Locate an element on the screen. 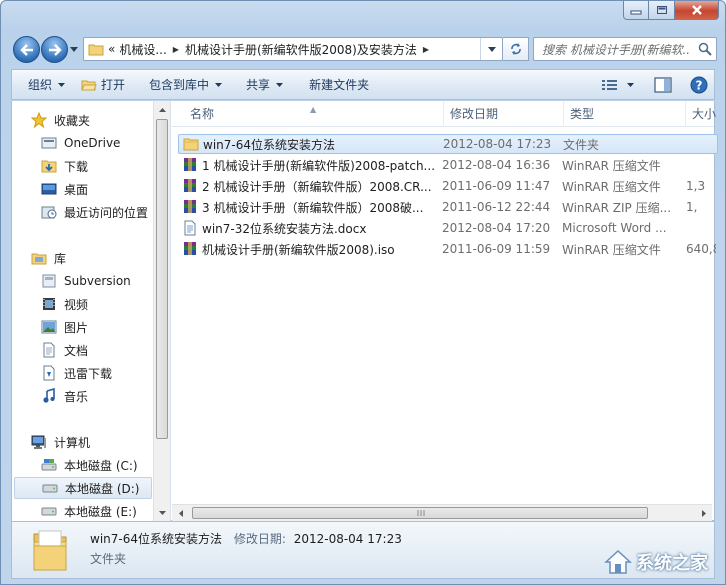 This screenshot has height=585, width=726. tree-item-drive-c: 本地磁盘 (C:) is located at coordinates (89, 465).